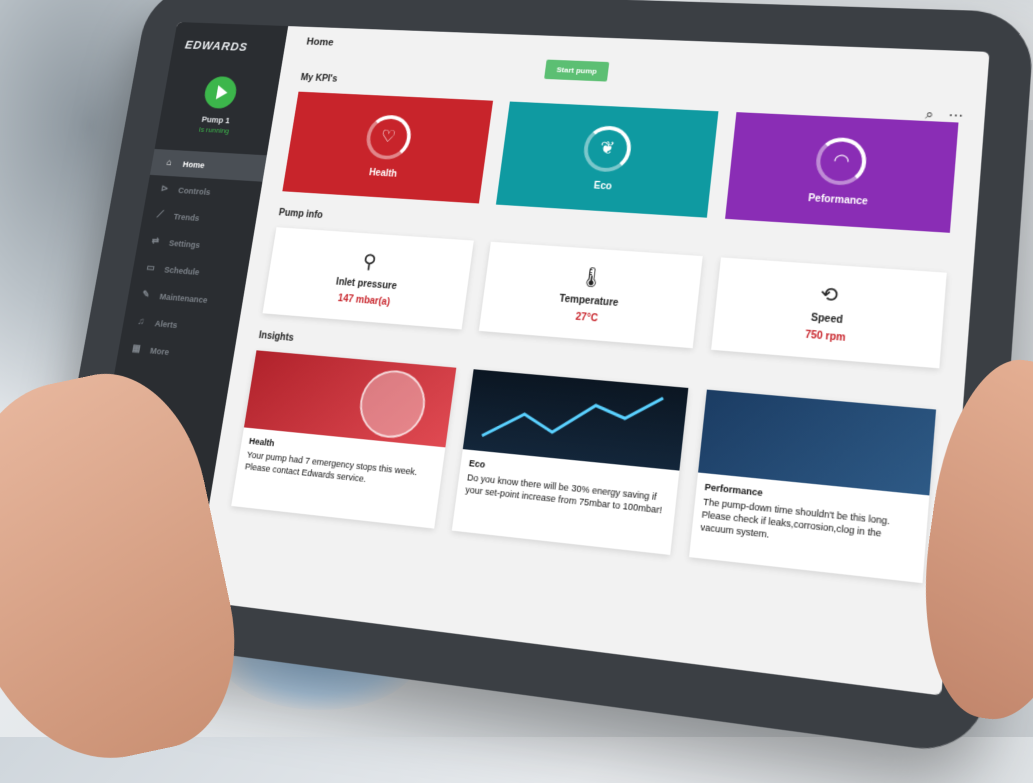  What do you see at coordinates (183, 298) in the screenshot?
I see `sidebar-item-label: Maintenance` at bounding box center [183, 298].